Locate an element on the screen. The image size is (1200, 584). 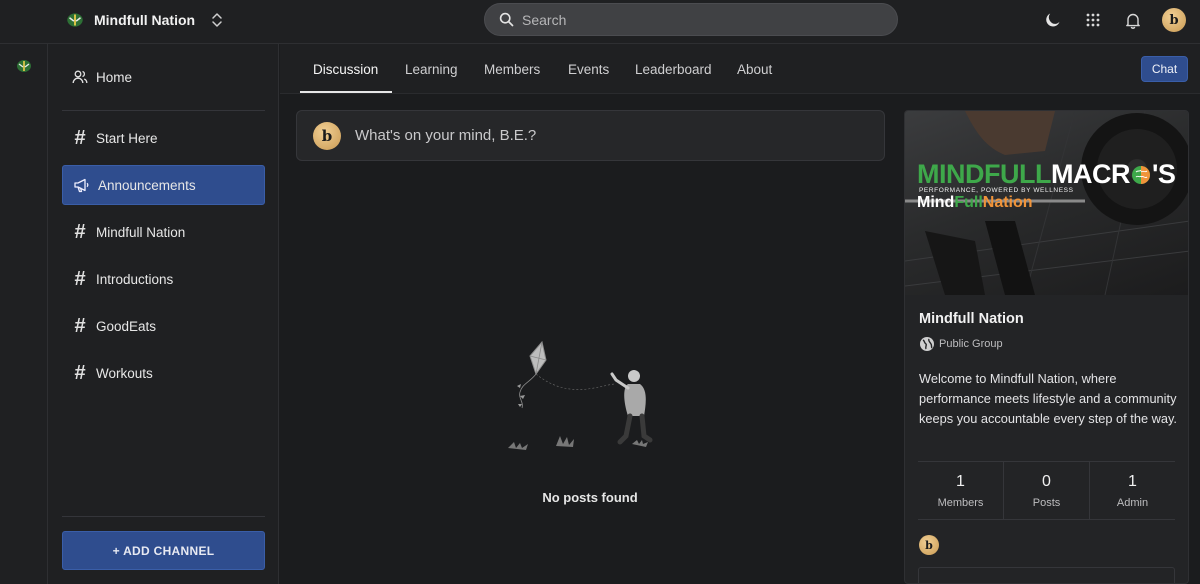
sidebar-item-introductions: # Introductions is located at coordinates (163, 279).